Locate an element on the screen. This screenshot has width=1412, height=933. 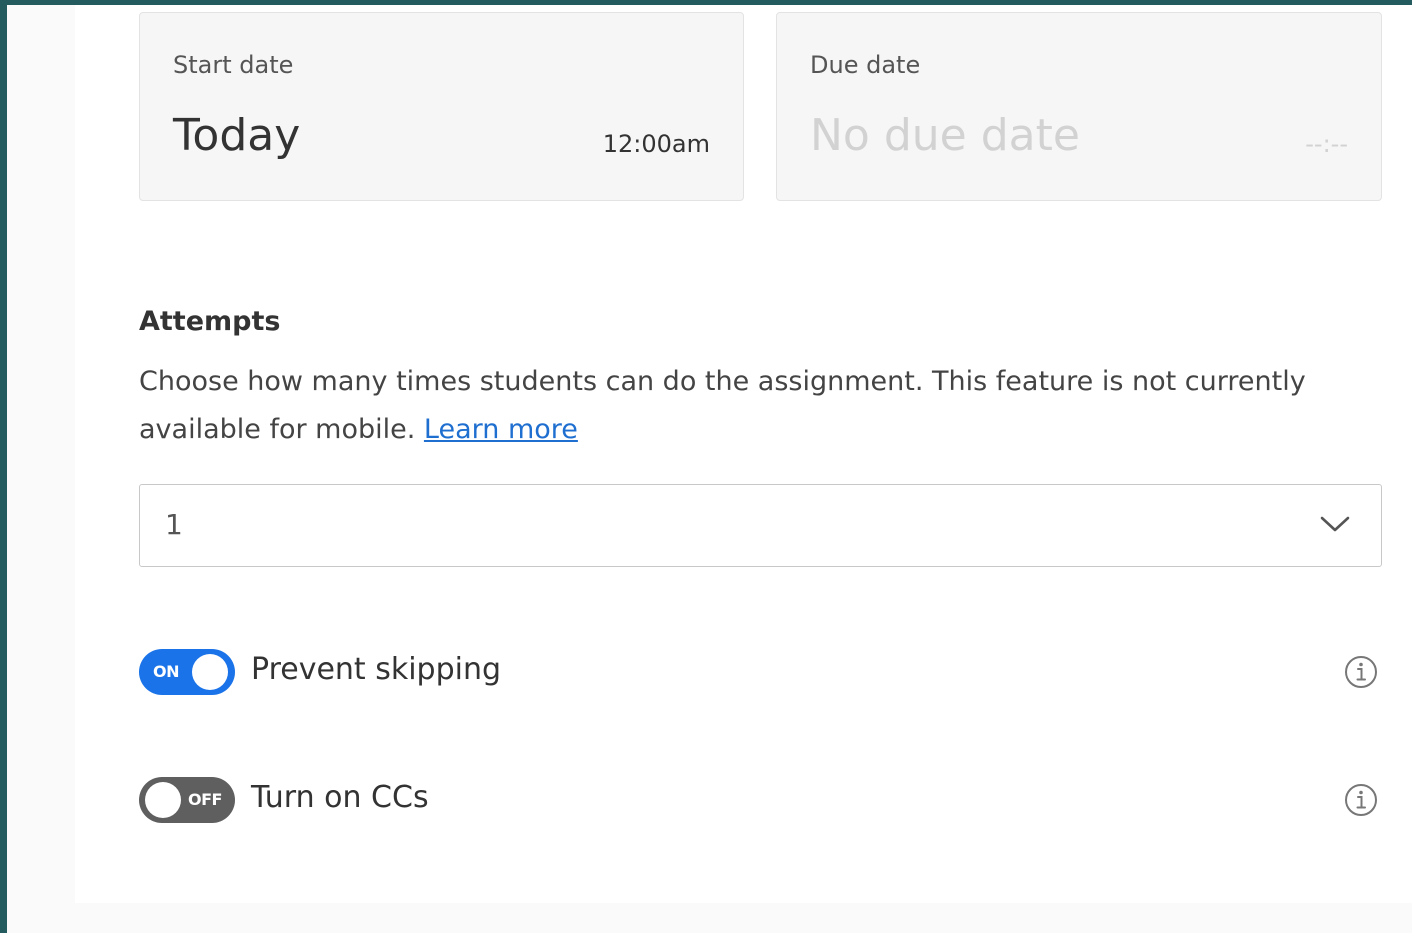
attempts-title: Attempts is located at coordinates (210, 321).